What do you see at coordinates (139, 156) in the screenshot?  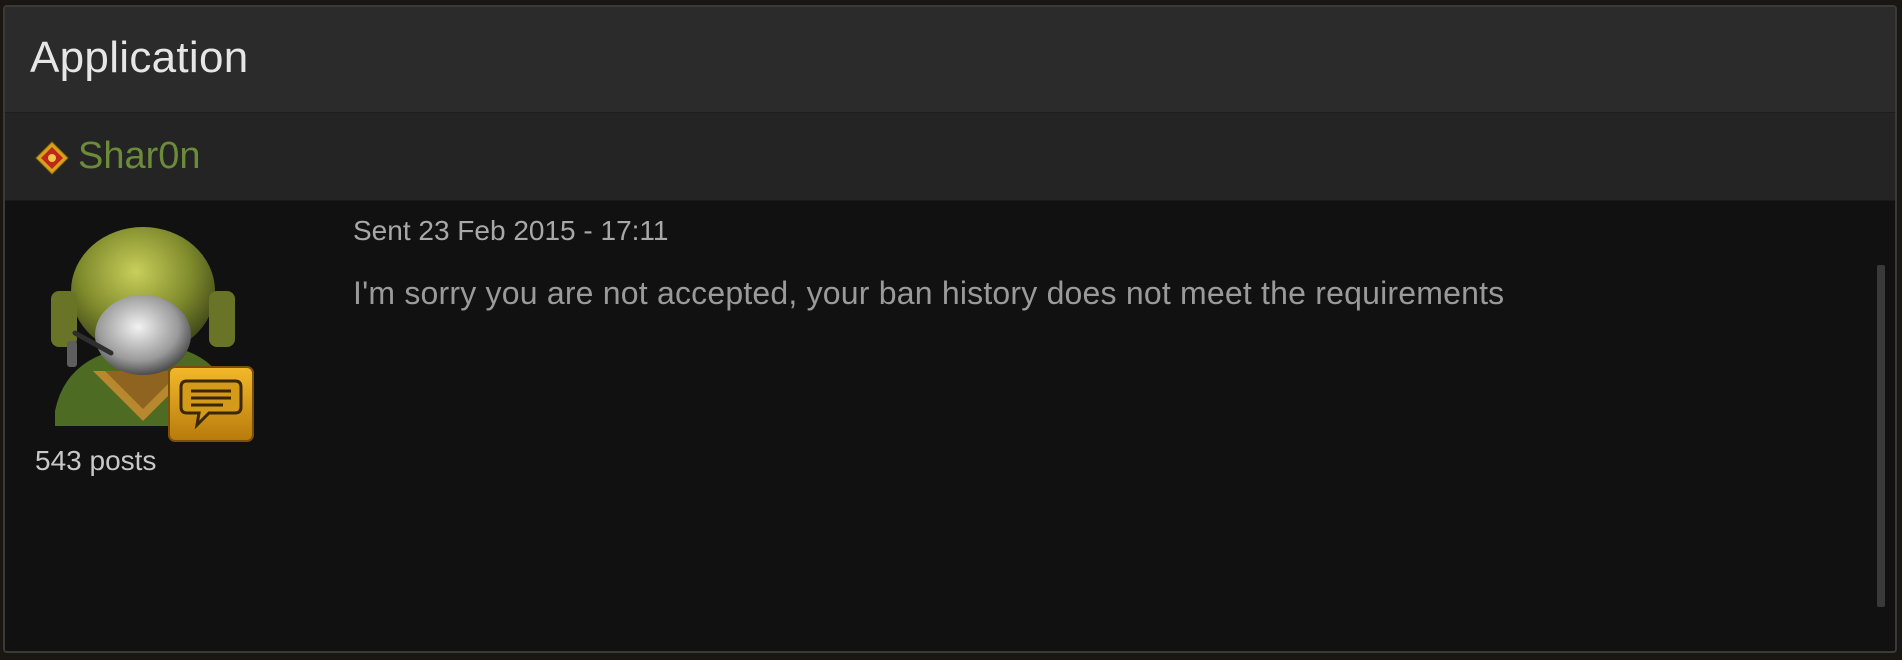 I see `author-name: Shar0n` at bounding box center [139, 156].